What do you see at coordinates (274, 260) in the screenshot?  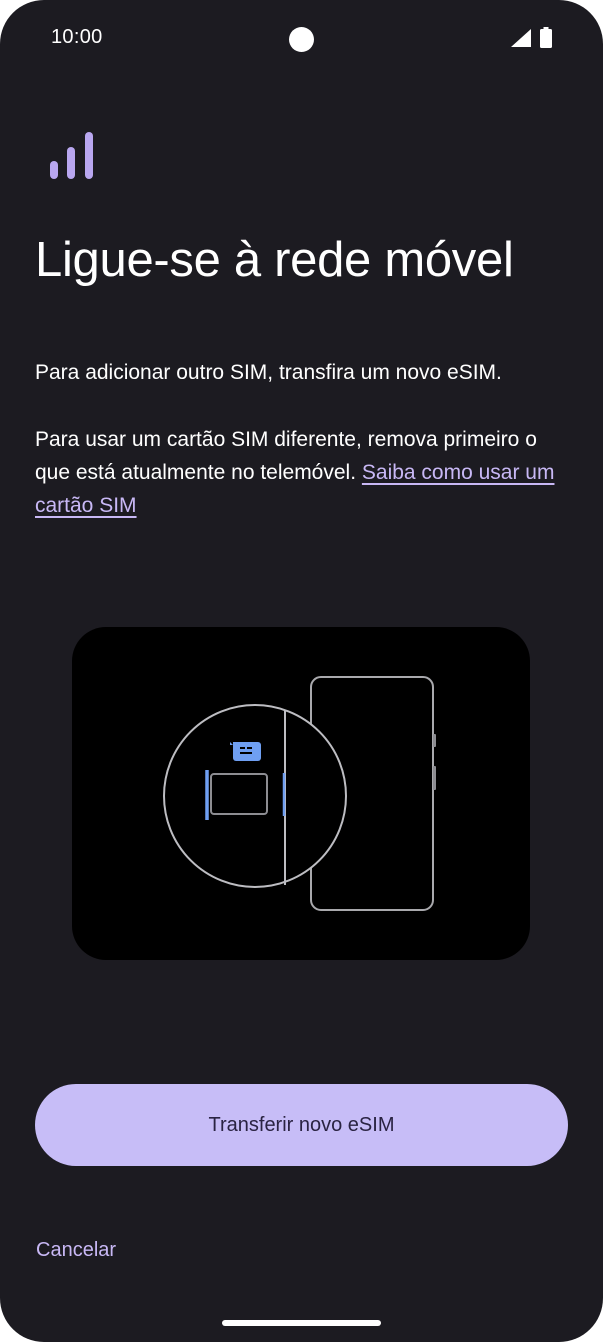 I see `page-title: Ligue-se à rede móvel` at bounding box center [274, 260].